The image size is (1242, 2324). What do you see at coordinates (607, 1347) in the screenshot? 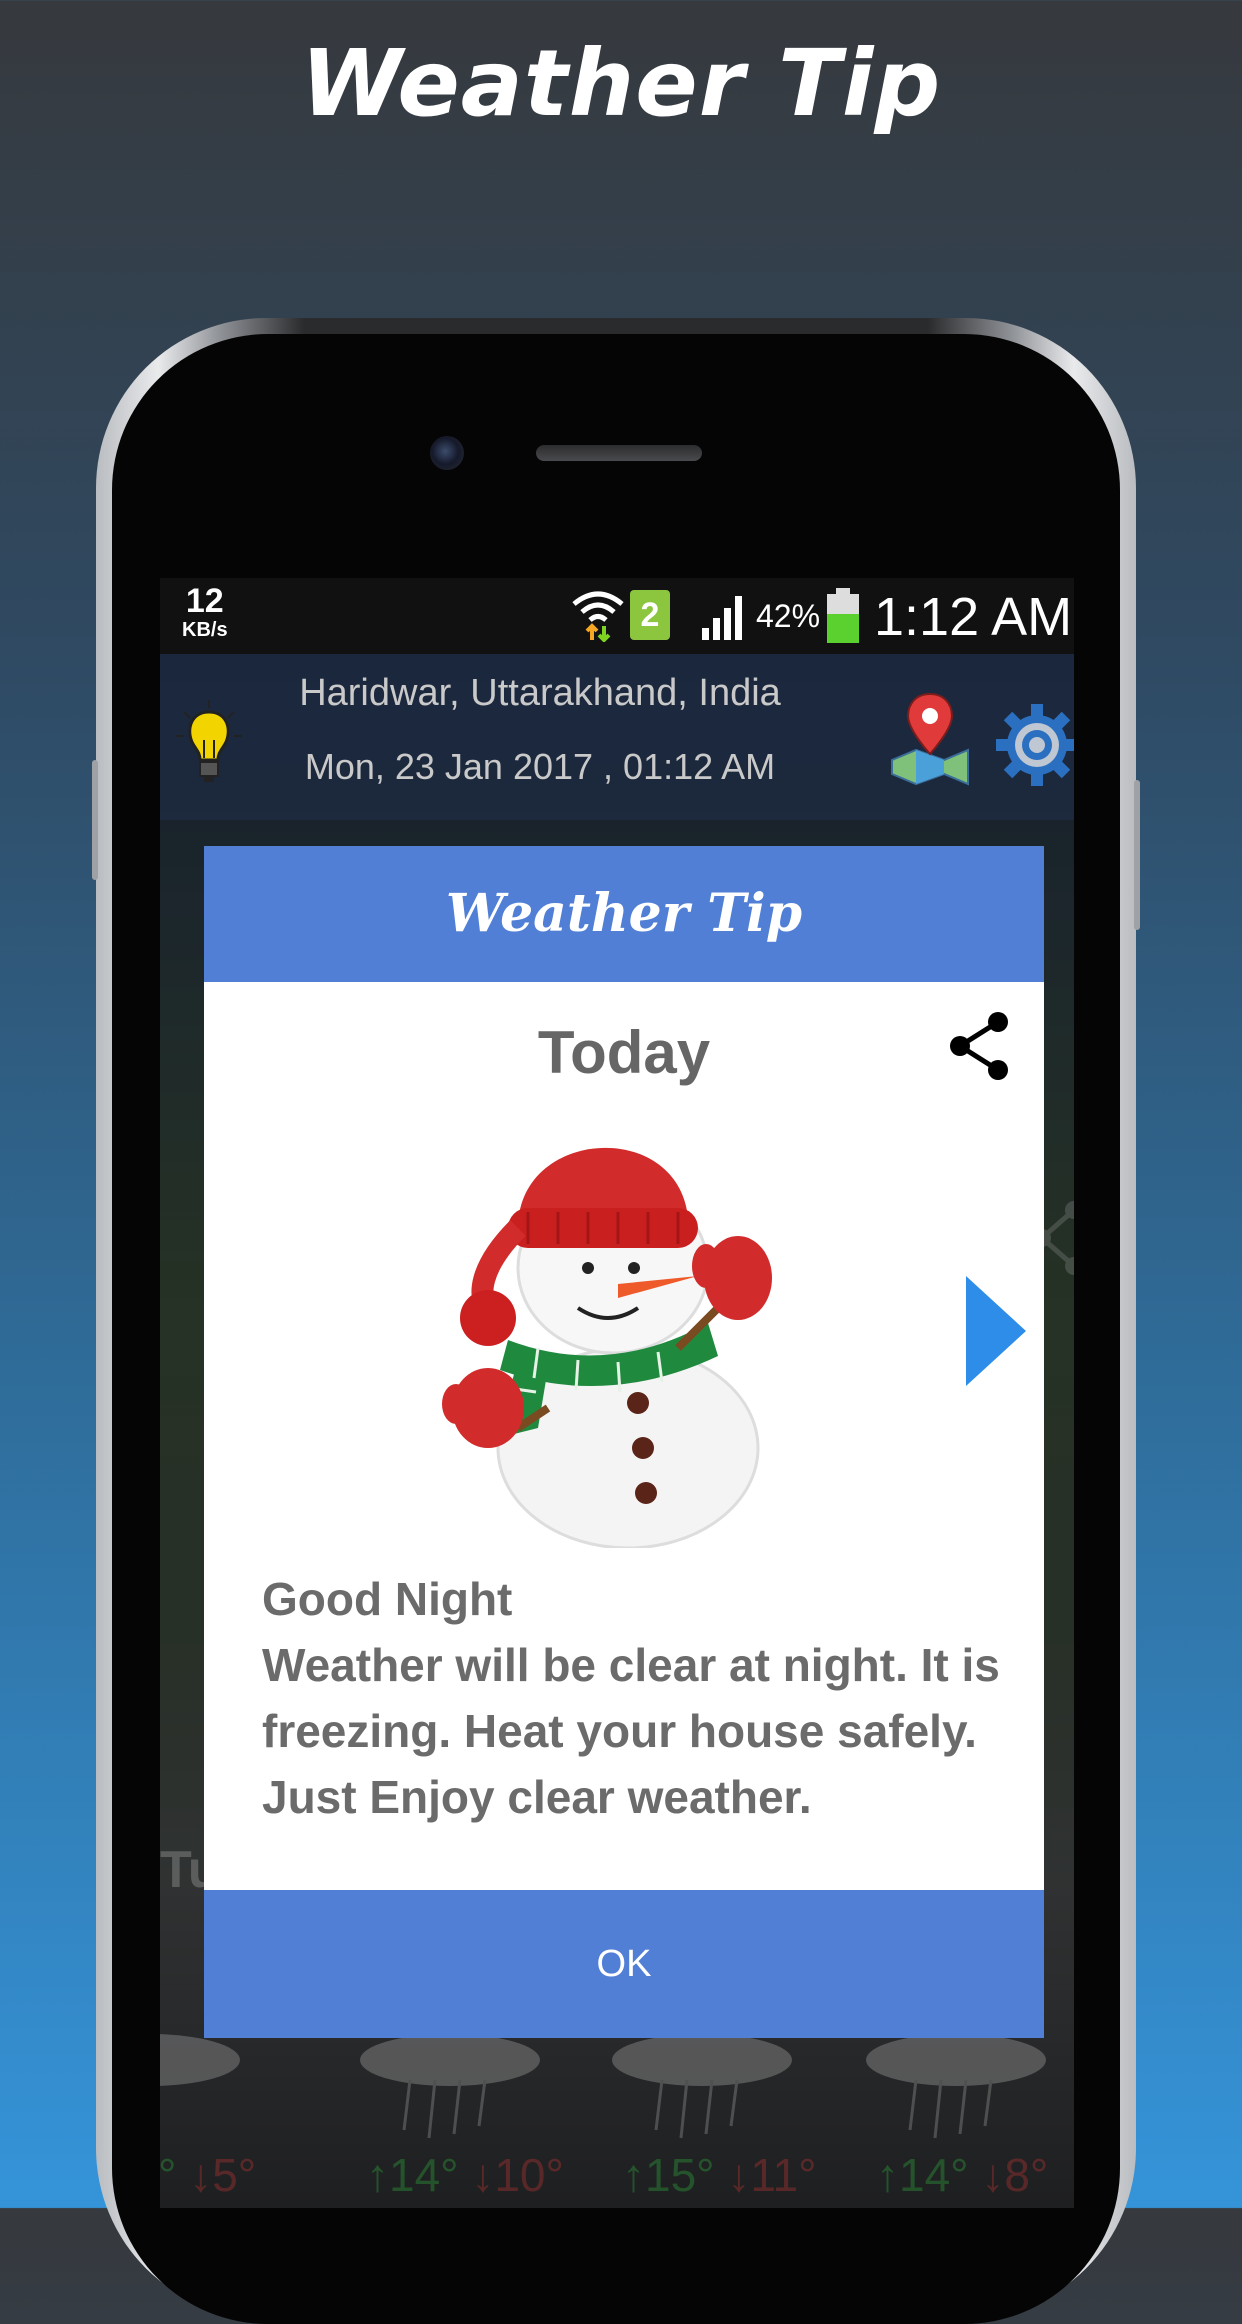
I see `snowman-image` at bounding box center [607, 1347].